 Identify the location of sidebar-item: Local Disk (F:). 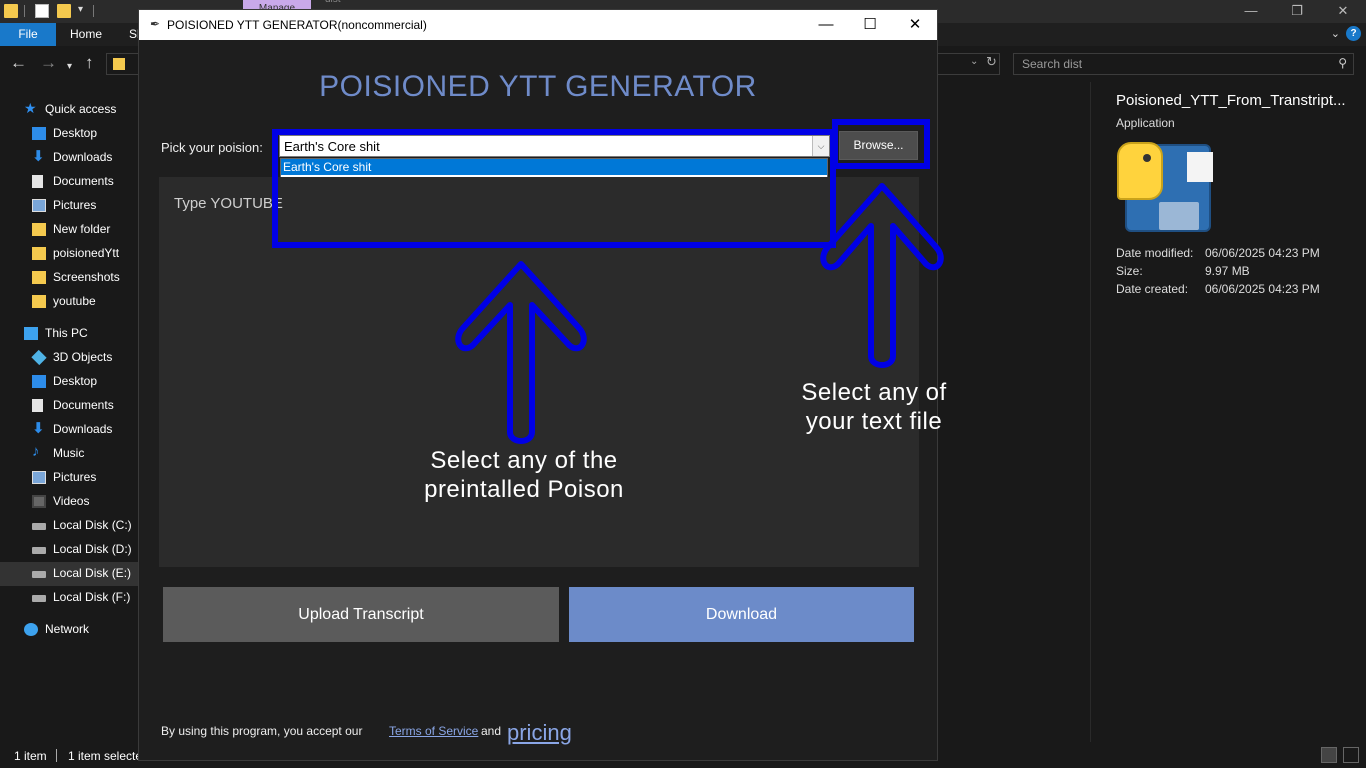
(69, 598).